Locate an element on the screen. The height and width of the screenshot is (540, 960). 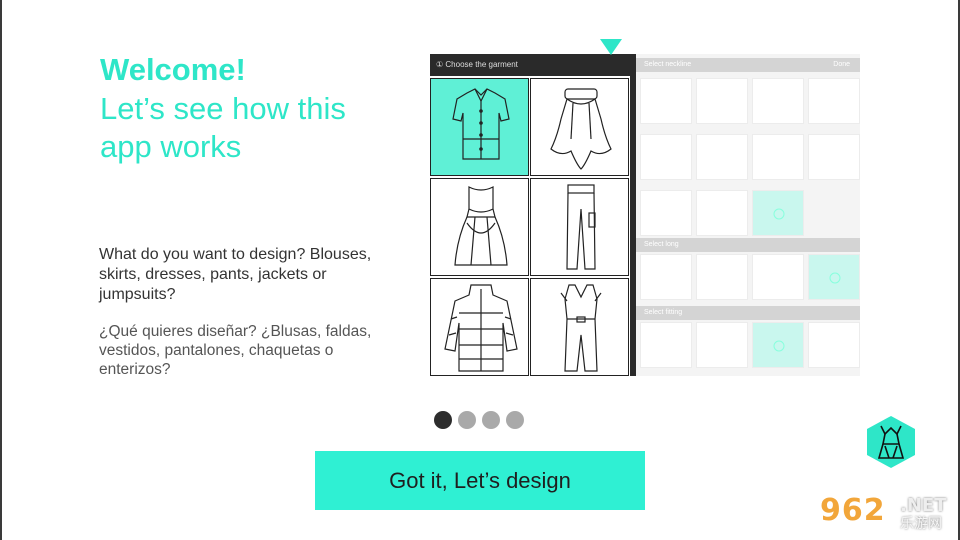
dress-form-icon is located at coordinates (891, 442).